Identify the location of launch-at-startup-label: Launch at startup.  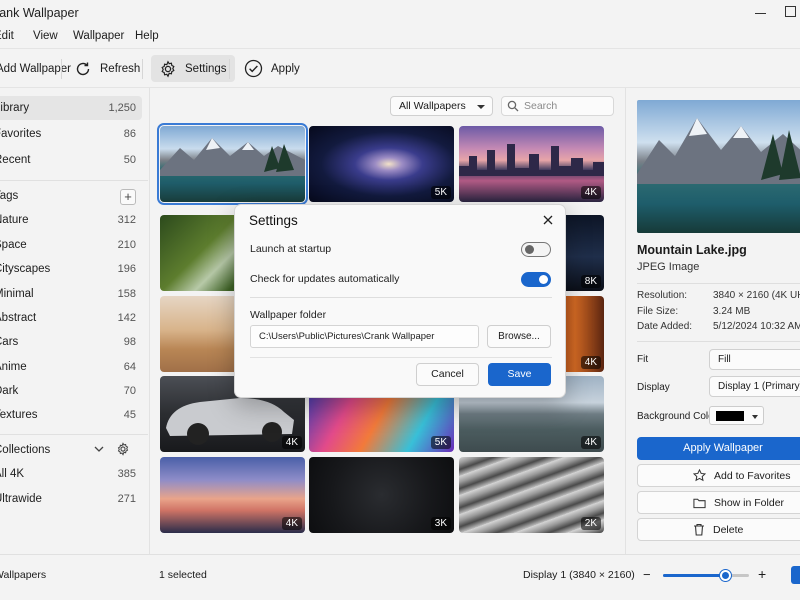
(291, 249).